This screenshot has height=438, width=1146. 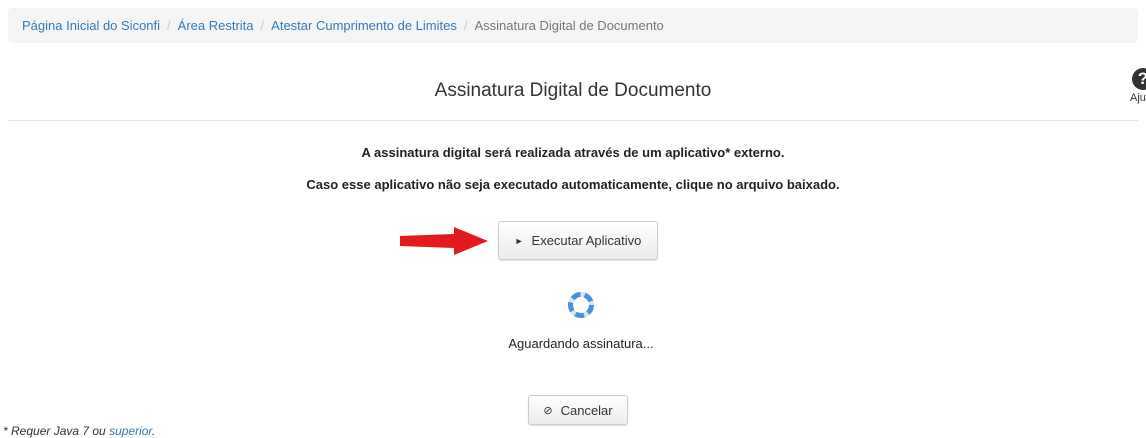 I want to click on title-divider, so click(x=573, y=120).